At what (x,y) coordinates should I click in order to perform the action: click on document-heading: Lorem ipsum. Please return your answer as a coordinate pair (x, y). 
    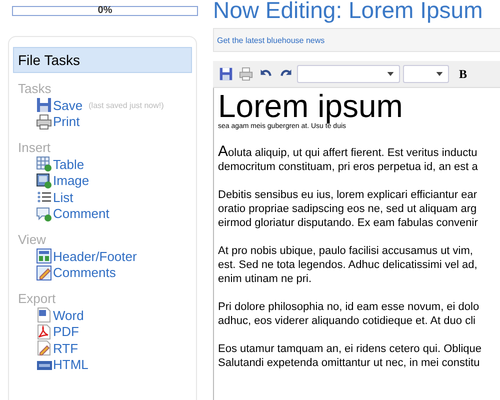
    Looking at the image, I should click on (311, 106).